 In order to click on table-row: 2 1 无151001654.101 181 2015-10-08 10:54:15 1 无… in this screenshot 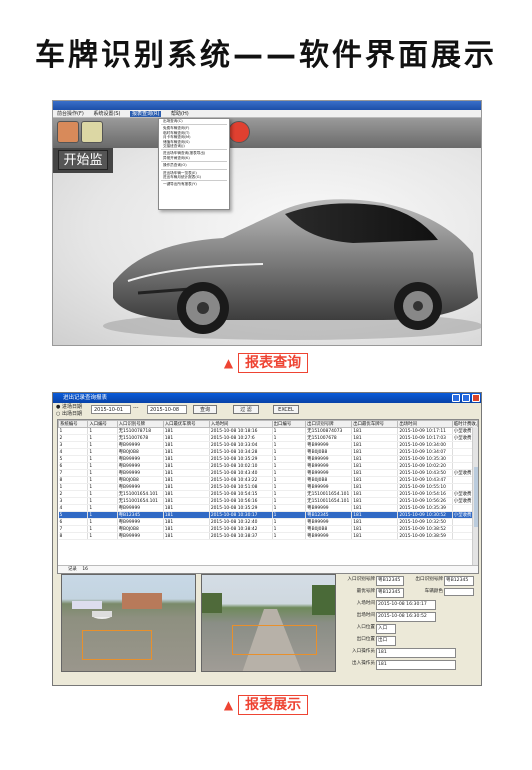, I will do `click(268, 494)`.